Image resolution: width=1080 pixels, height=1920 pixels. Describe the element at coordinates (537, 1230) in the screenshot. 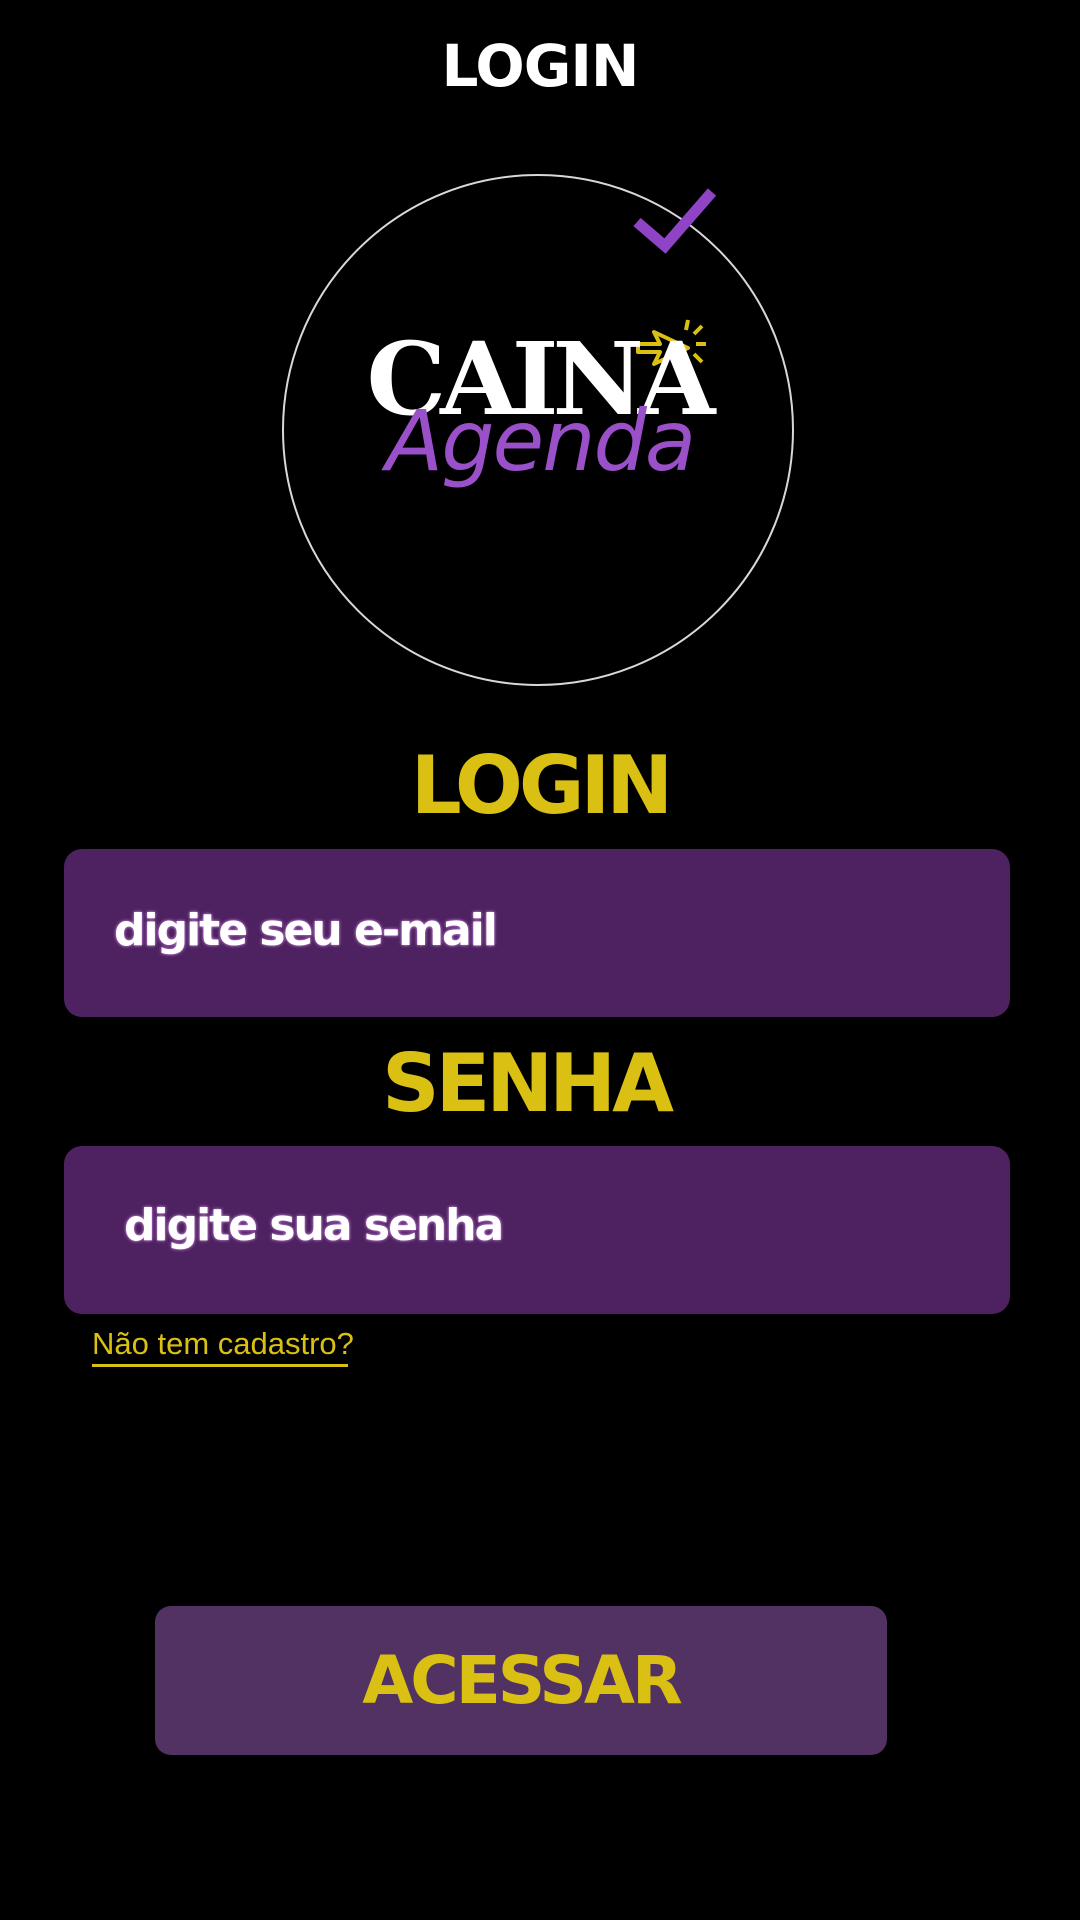

I see `password-field: digite sua senha` at that location.